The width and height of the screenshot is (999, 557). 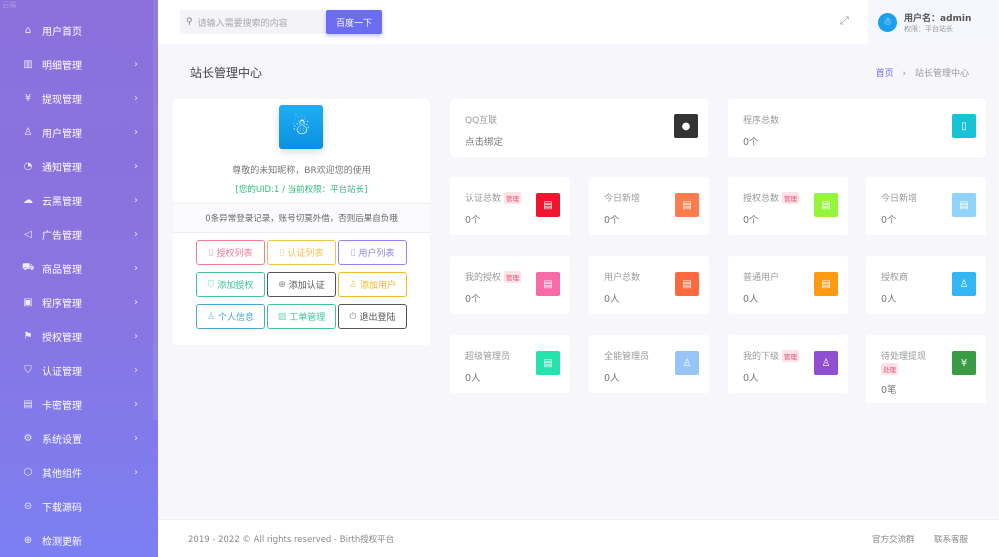 I want to click on stat-card: 全能管理员 0人 ♙, so click(x=649, y=364).